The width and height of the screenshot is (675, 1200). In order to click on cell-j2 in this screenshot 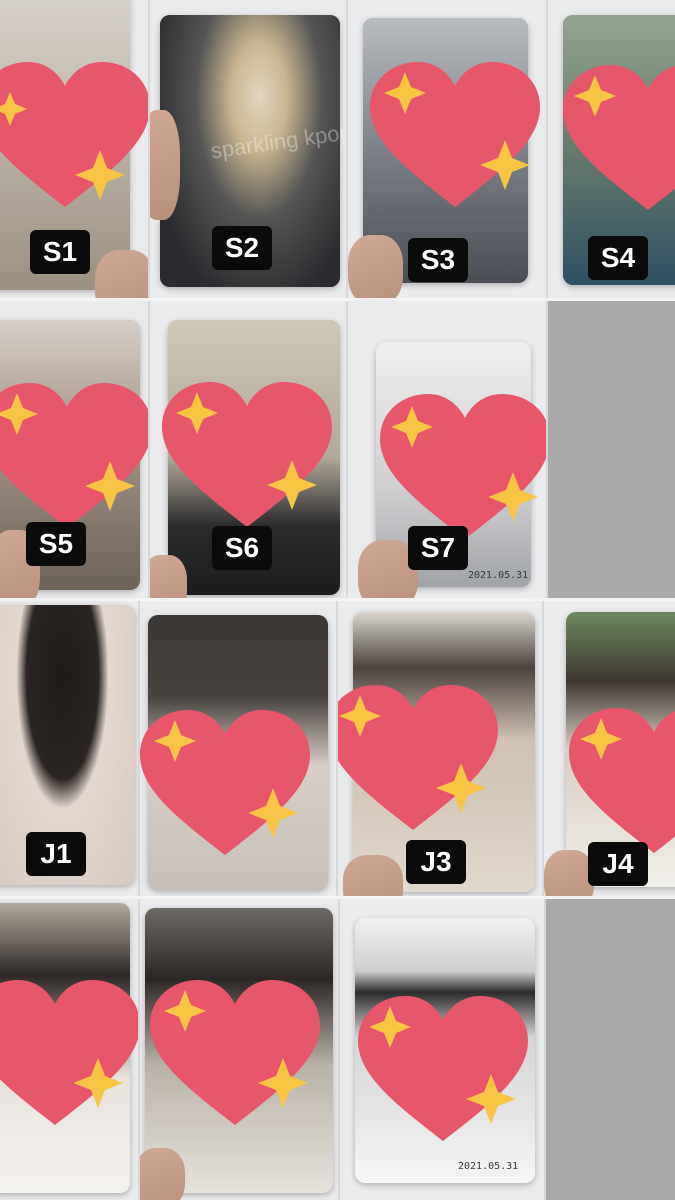, I will do `click(238, 748)`.